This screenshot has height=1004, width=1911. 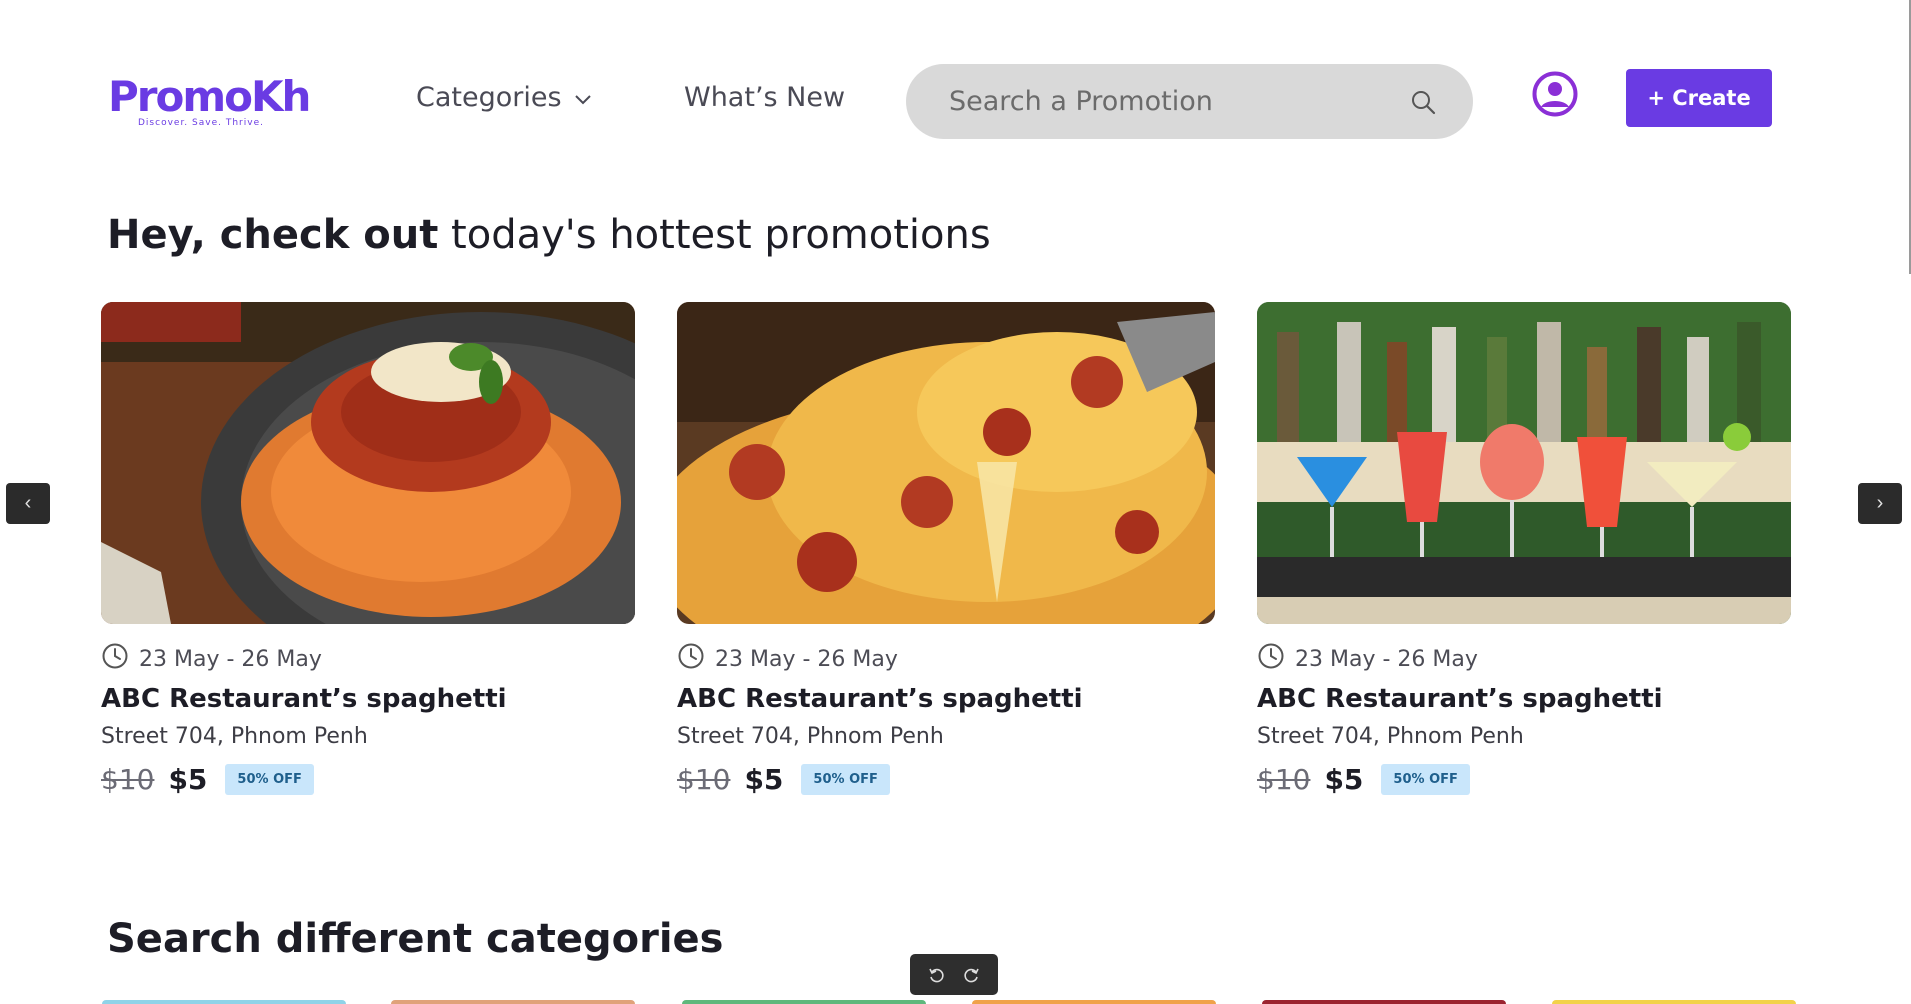 I want to click on carousel-next-button: ›, so click(x=1880, y=503).